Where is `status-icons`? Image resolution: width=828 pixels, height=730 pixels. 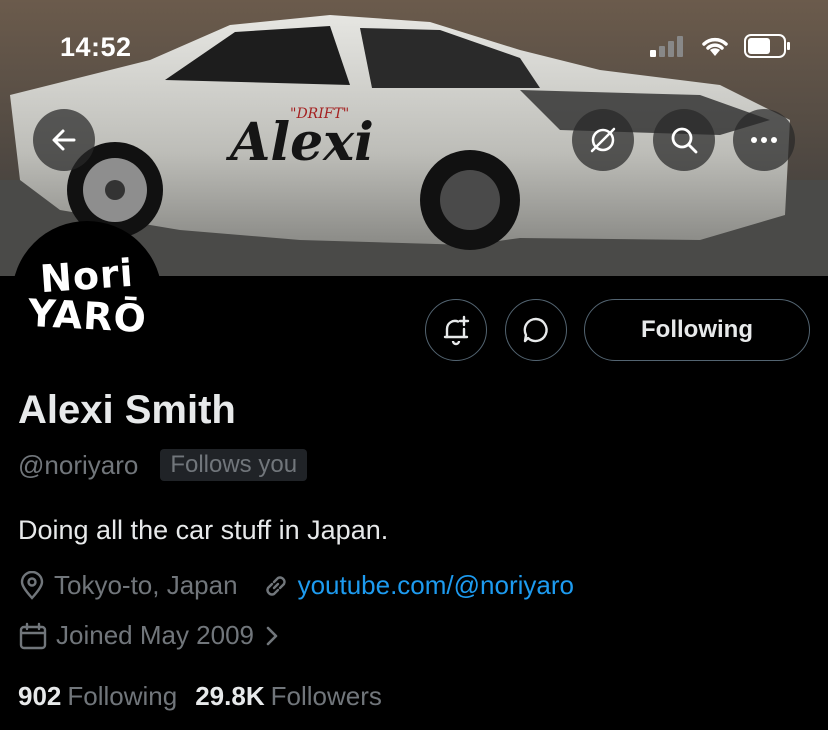 status-icons is located at coordinates (721, 48).